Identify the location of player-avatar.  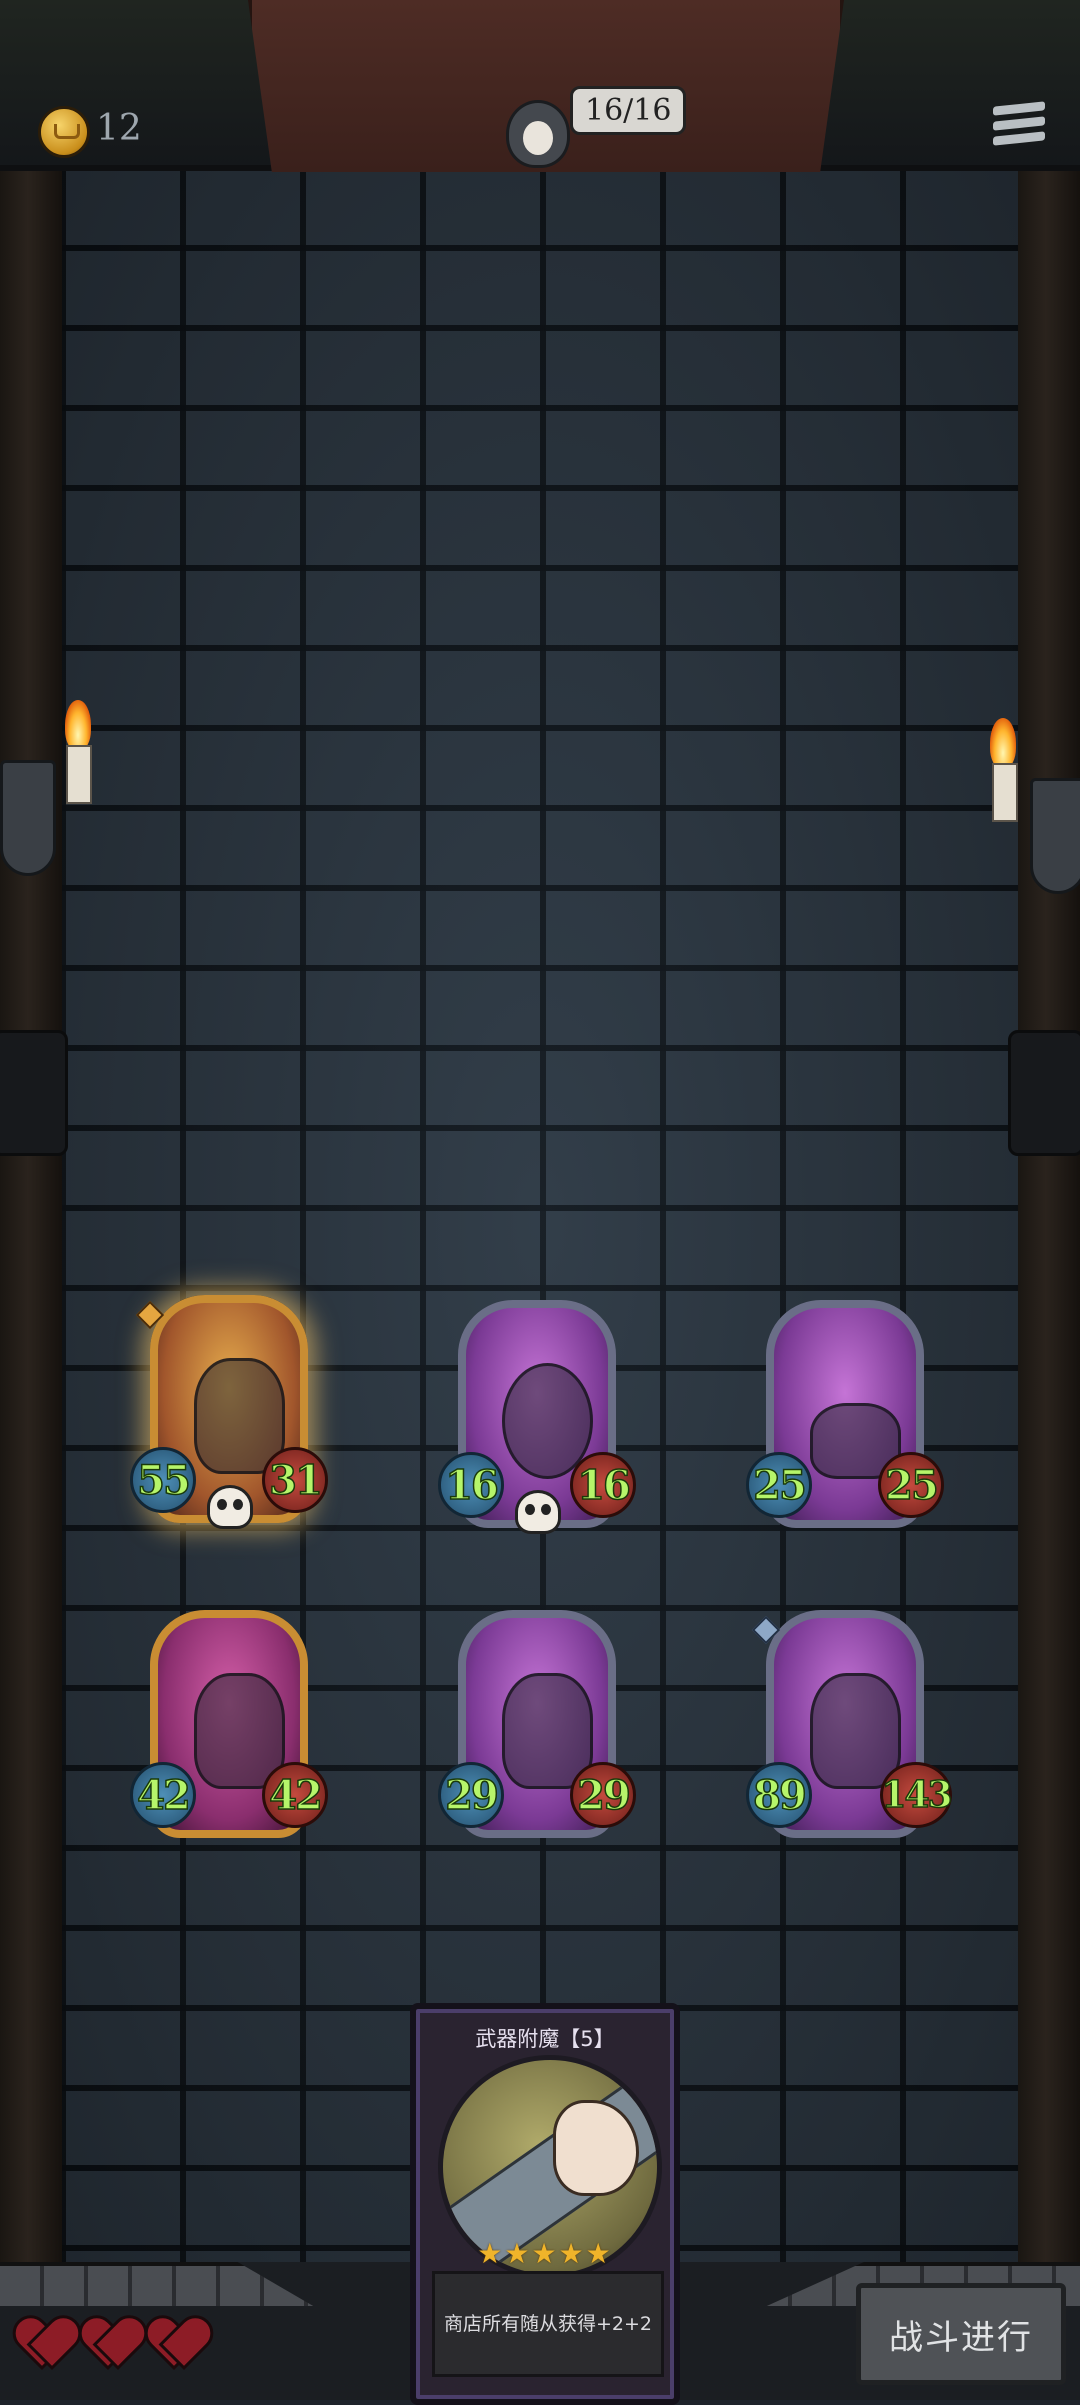
(538, 134).